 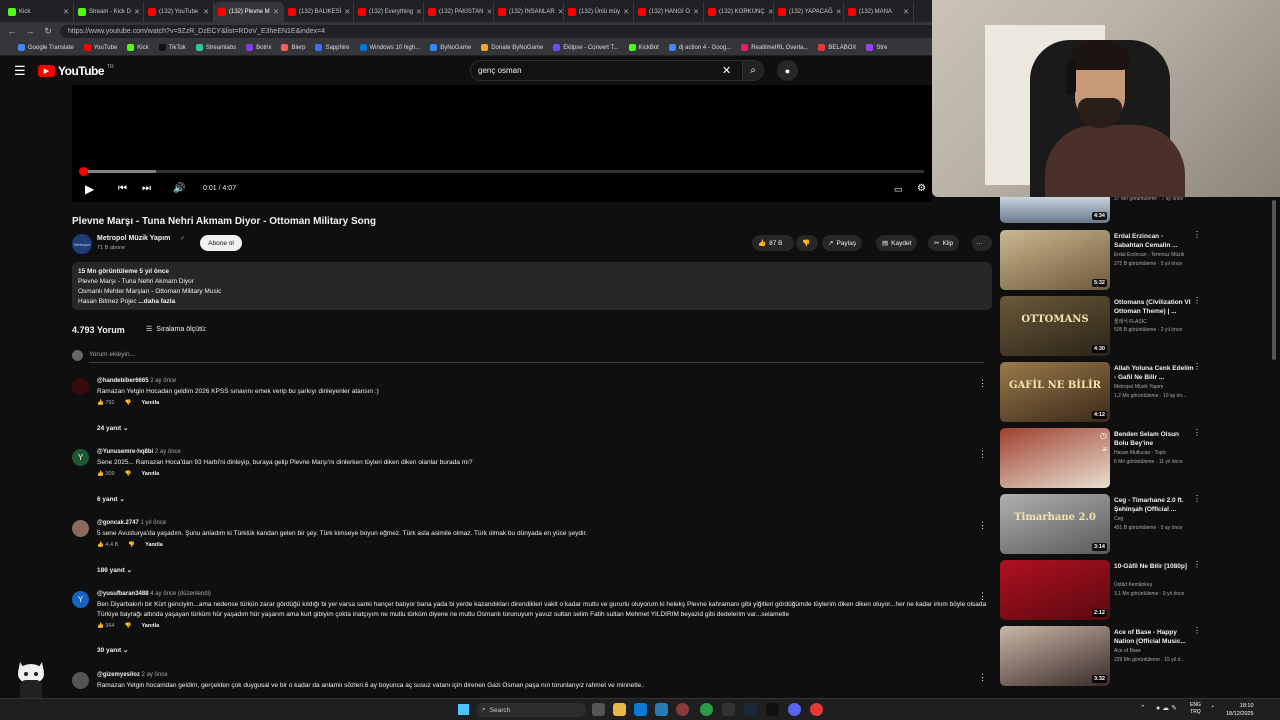 What do you see at coordinates (12, 31) in the screenshot?
I see `back-icon: ←` at bounding box center [12, 31].